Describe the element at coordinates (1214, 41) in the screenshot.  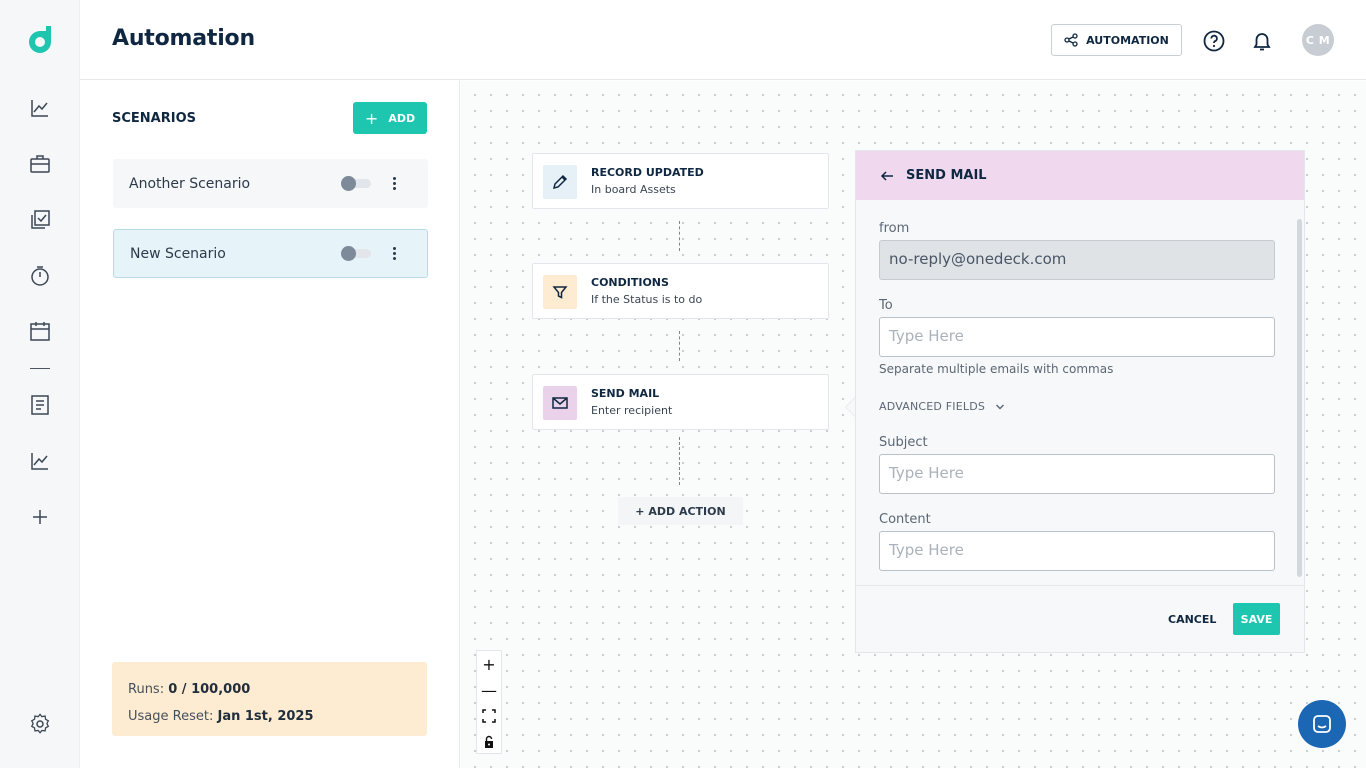
I see `help-icon` at that location.